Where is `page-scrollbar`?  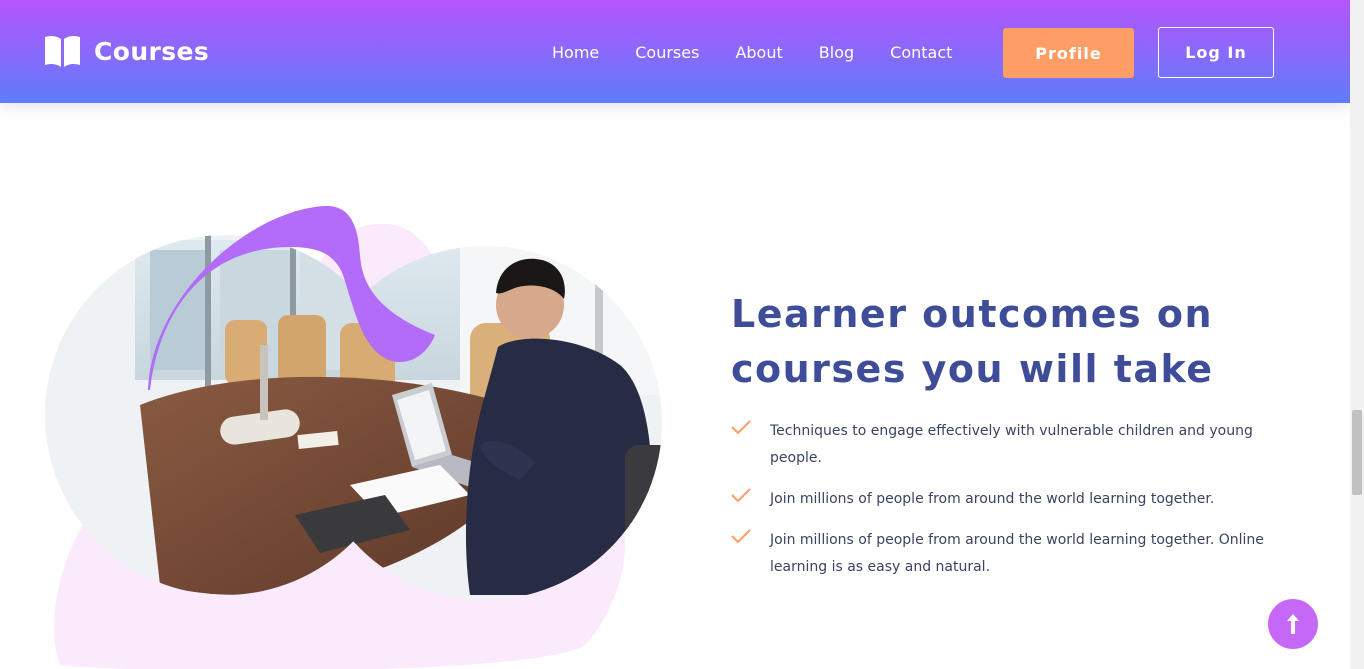
page-scrollbar is located at coordinates (1357, 334).